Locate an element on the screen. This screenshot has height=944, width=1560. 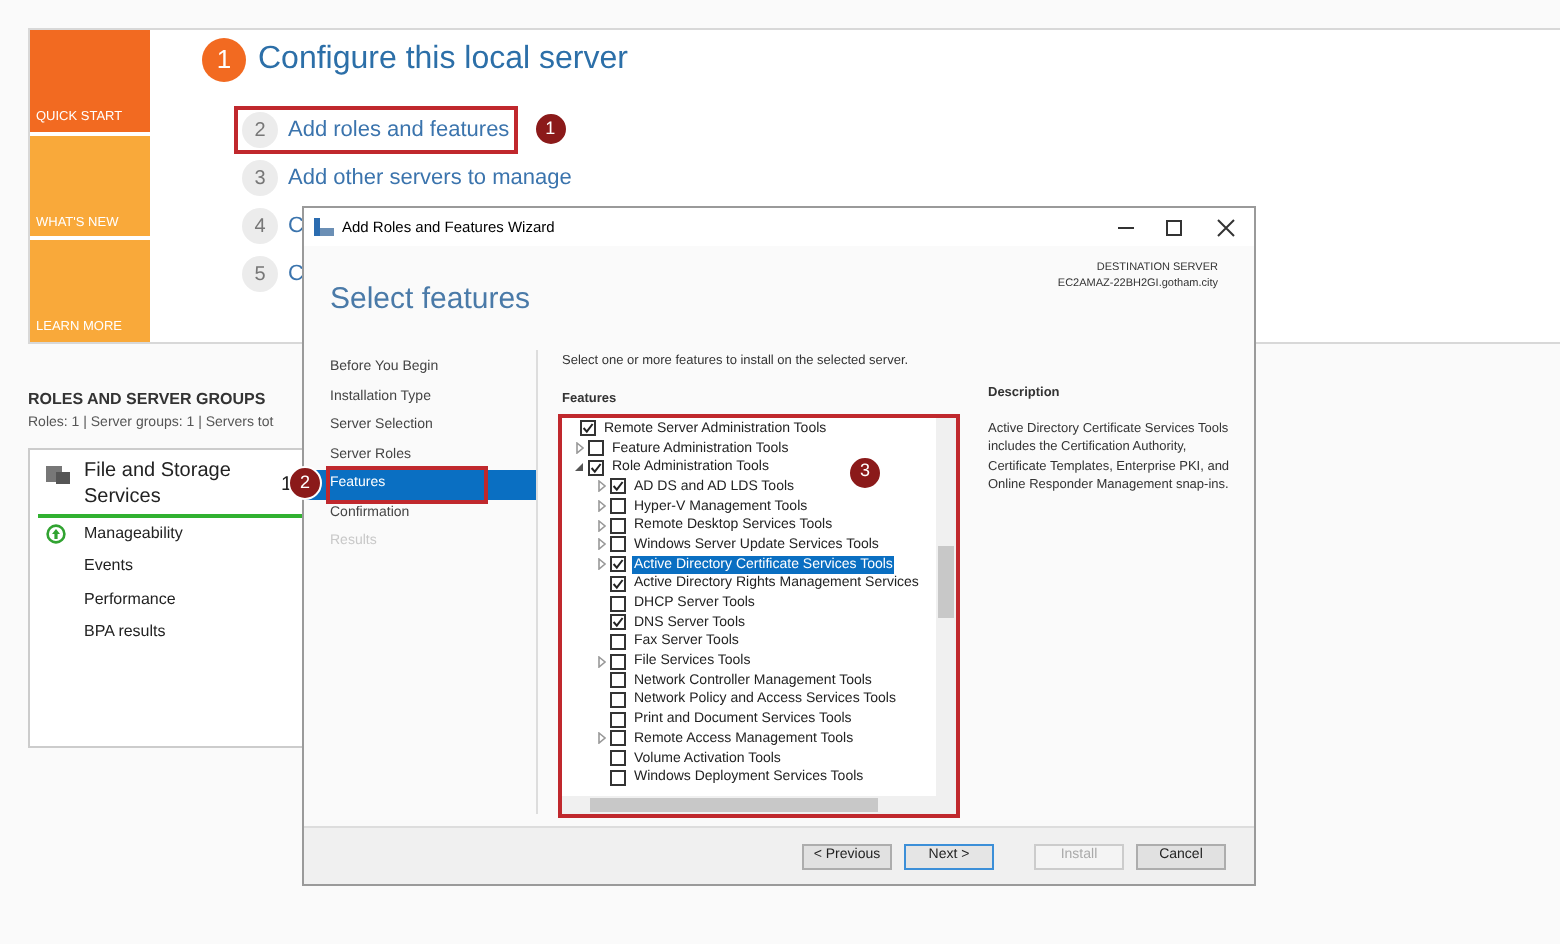
status-up-icon is located at coordinates (56, 533).